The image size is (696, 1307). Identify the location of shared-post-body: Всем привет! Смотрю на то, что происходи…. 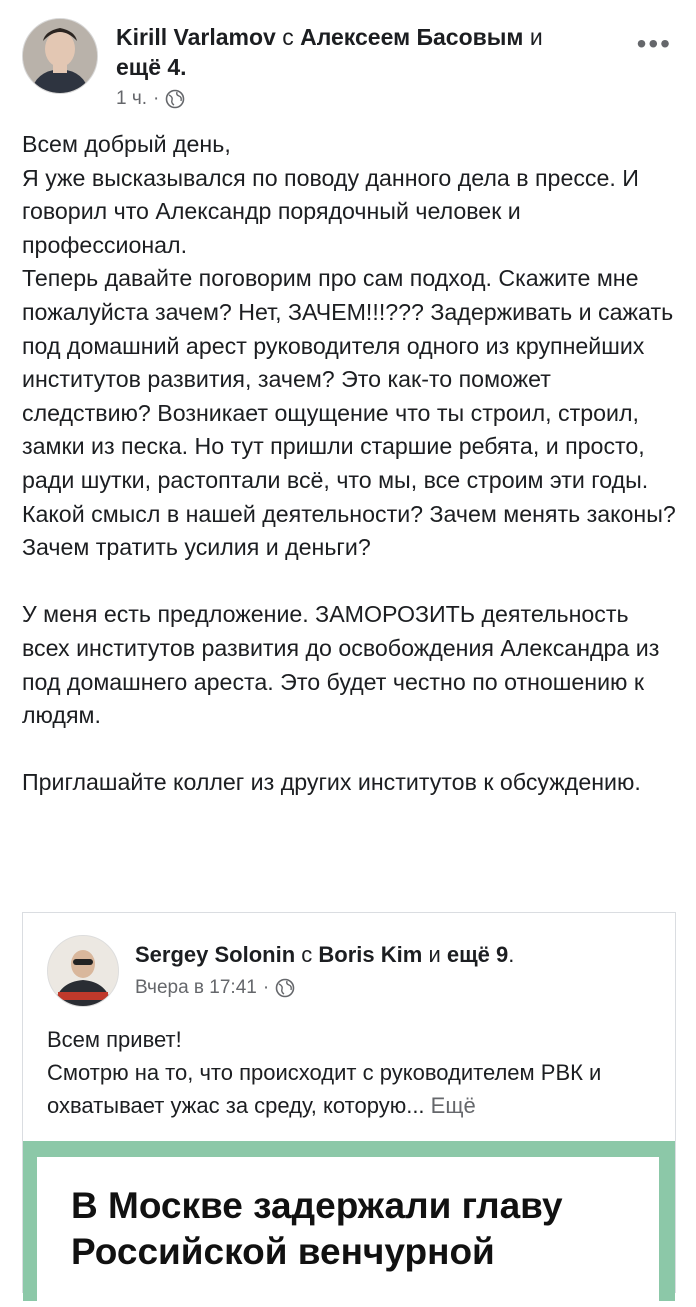
(355, 1072).